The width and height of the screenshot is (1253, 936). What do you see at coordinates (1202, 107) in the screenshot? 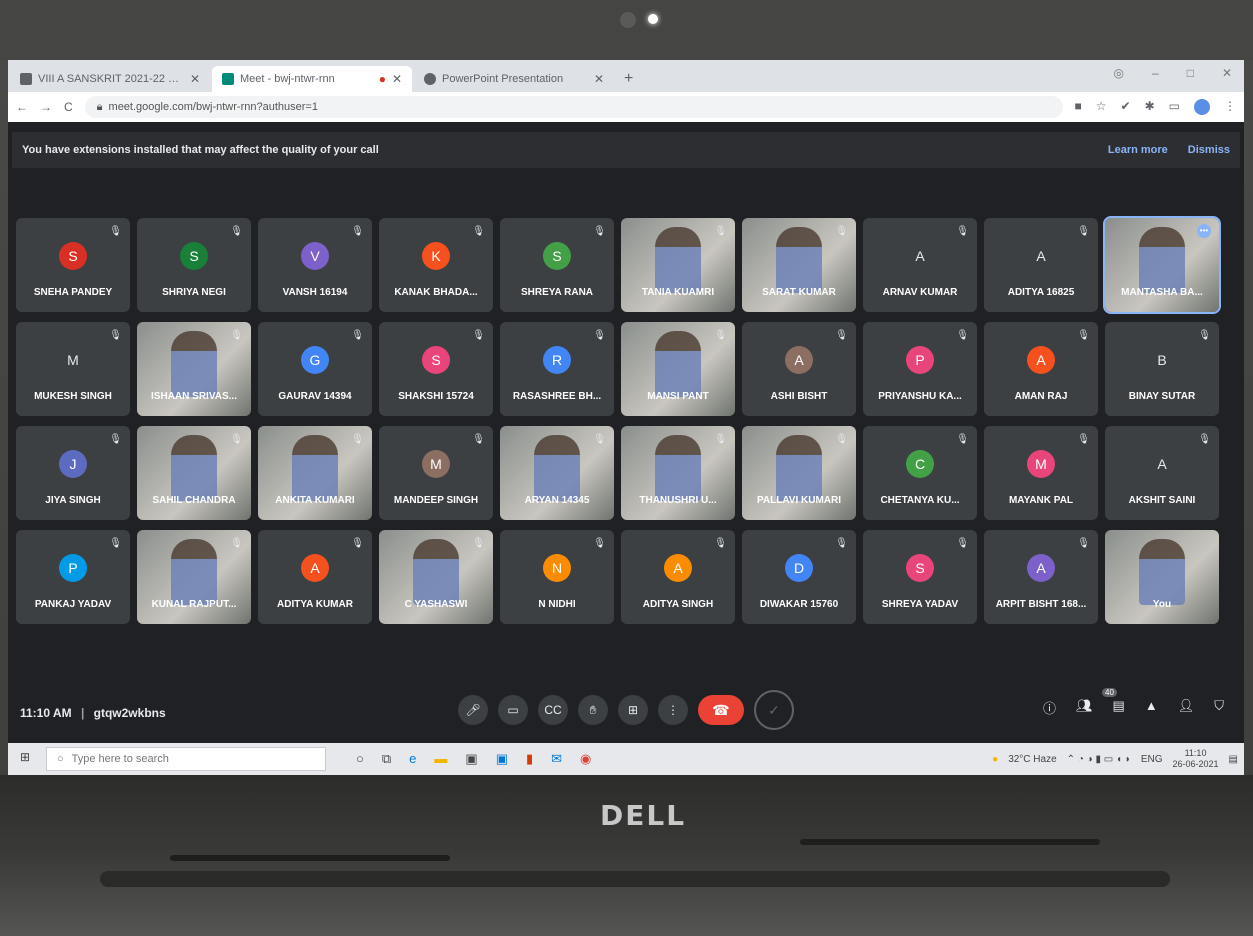
I see `profile-avatar` at bounding box center [1202, 107].